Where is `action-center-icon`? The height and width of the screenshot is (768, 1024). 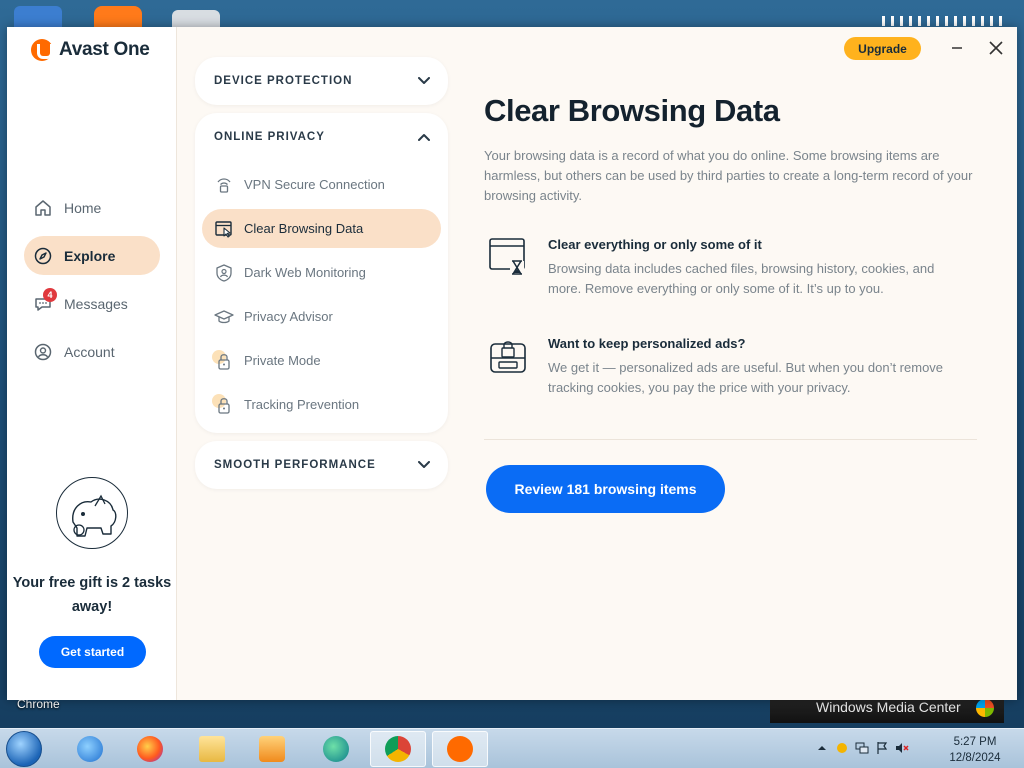
action-center-icon is located at coordinates (842, 748).